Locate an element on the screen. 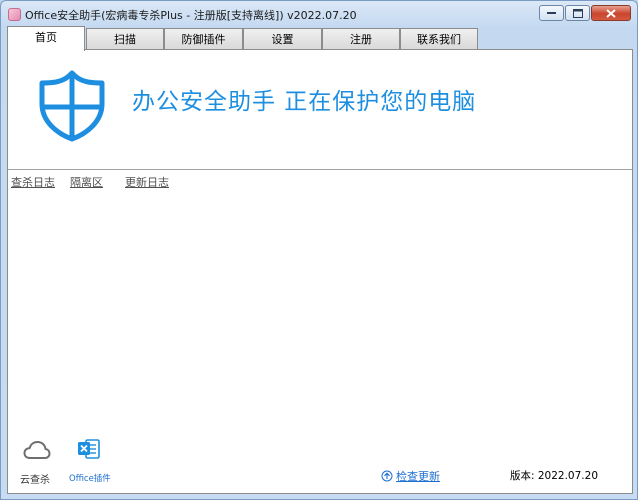 Image resolution: width=638 pixels, height=500 pixels. tab-contact: 联系我们 is located at coordinates (439, 39).